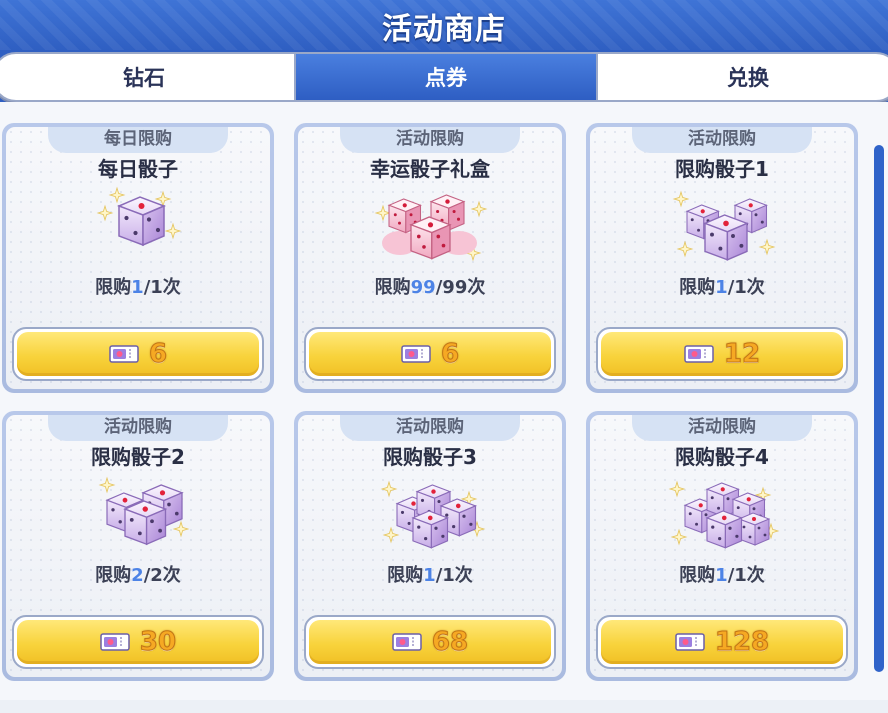 The height and width of the screenshot is (713, 888). Describe the element at coordinates (722, 169) in the screenshot. I see `item-name: 限购骰子1` at that location.